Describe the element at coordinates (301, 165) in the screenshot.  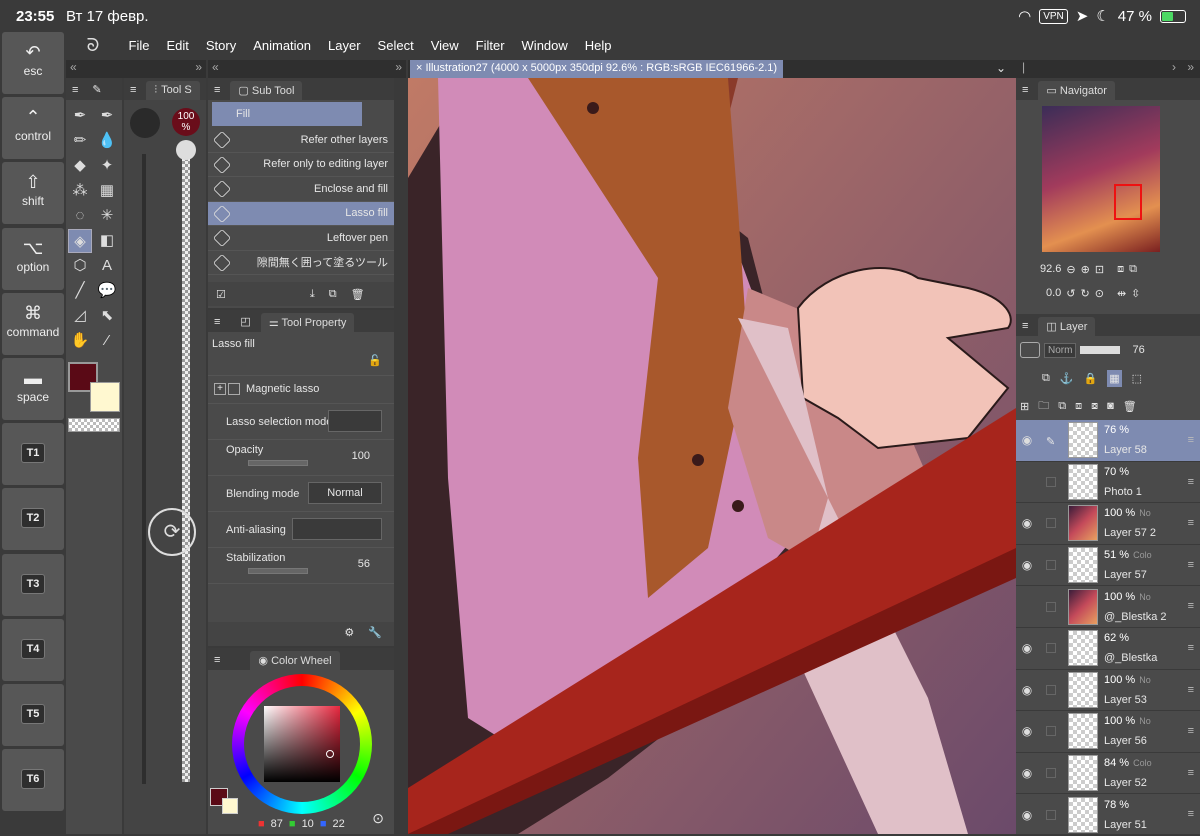
I see `sub-tool-item: Refer only to editing layer` at that location.